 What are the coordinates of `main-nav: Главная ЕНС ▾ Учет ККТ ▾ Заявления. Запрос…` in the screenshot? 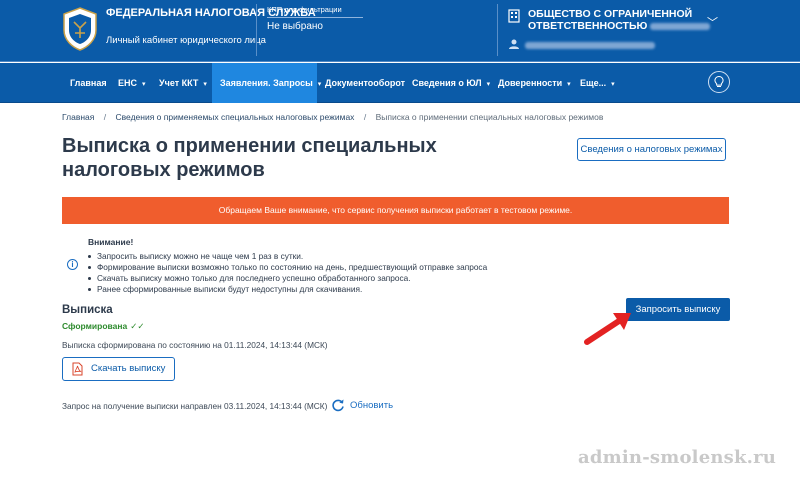 It's located at (400, 83).